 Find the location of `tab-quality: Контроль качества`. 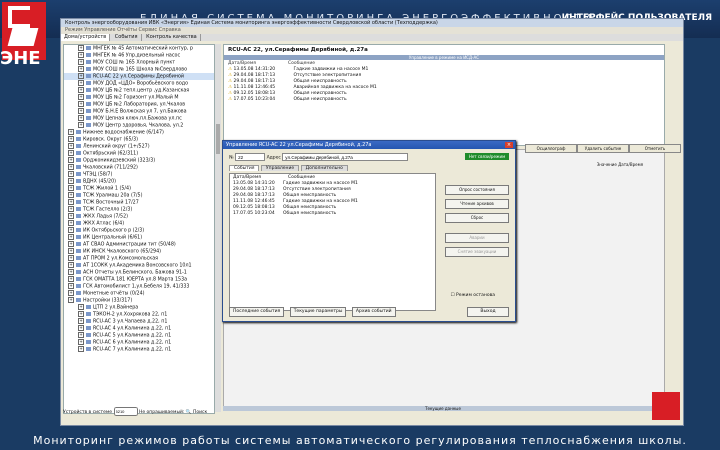

tab-quality: Контроль качества is located at coordinates (172, 37).